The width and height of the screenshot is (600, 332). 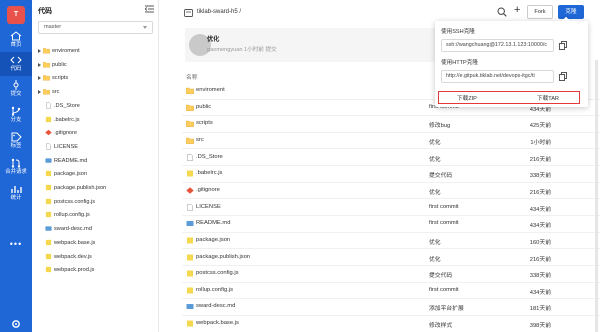 I want to click on user-avatar: T, so click(x=16, y=15).